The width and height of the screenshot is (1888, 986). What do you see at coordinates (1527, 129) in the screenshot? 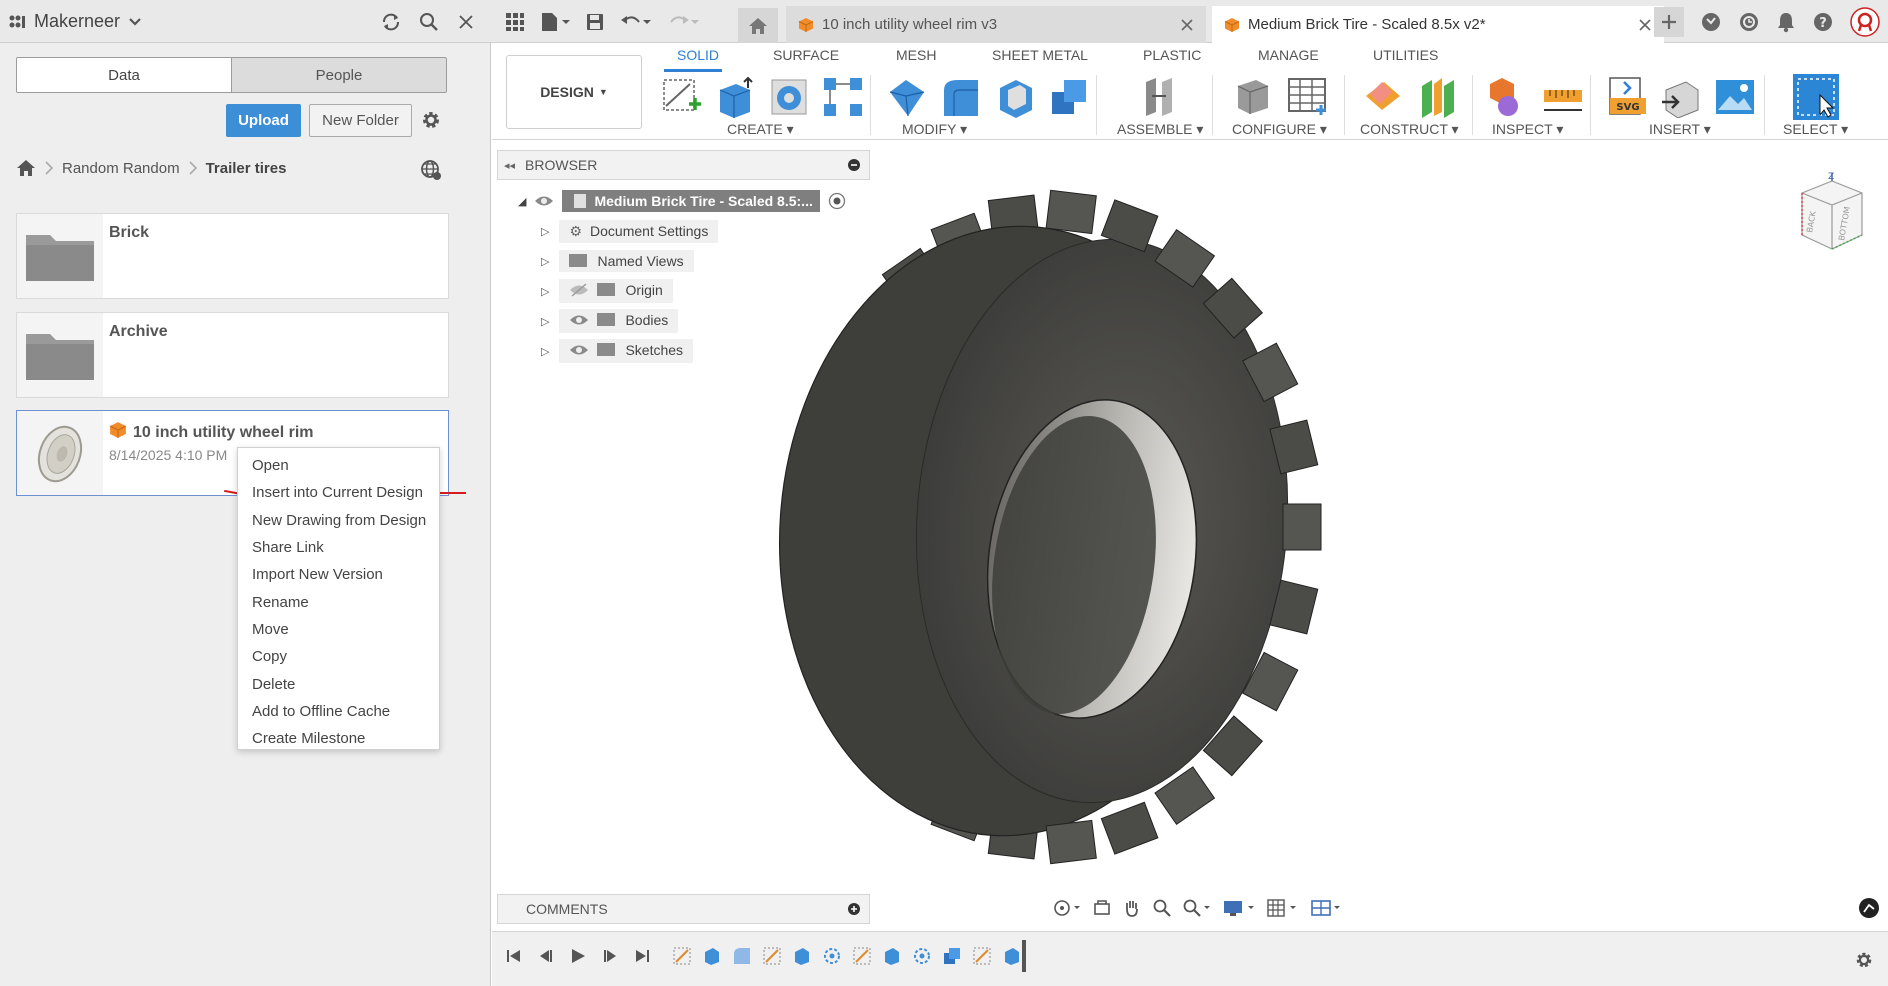
I see `inspect-menu: INSPECT ▾` at bounding box center [1527, 129].